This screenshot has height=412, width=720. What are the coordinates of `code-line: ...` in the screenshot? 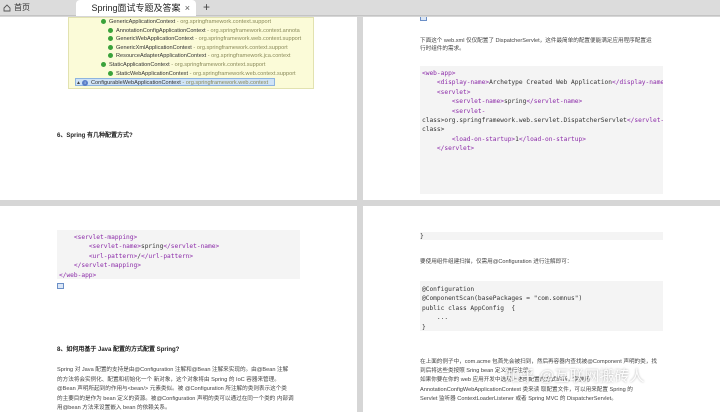 It's located at (435, 318).